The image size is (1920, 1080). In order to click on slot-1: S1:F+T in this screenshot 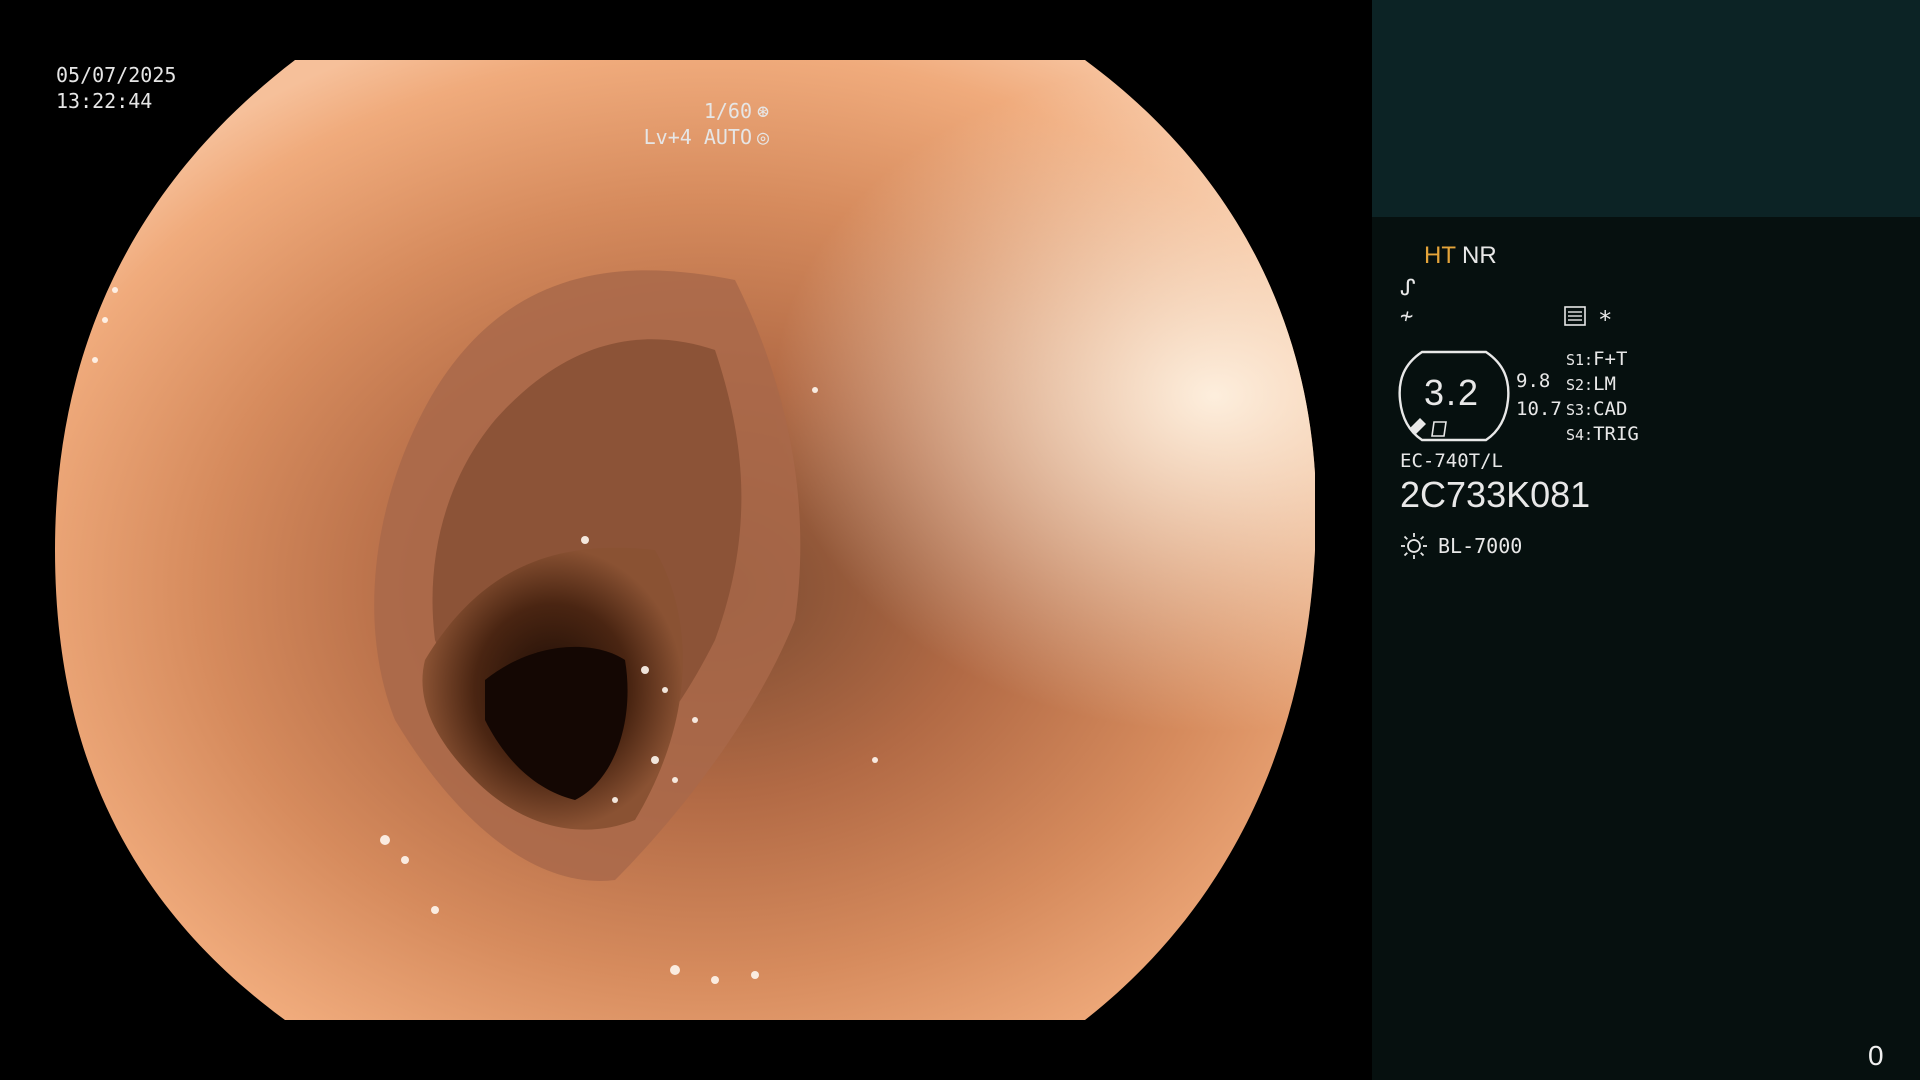, I will do `click(1596, 359)`.